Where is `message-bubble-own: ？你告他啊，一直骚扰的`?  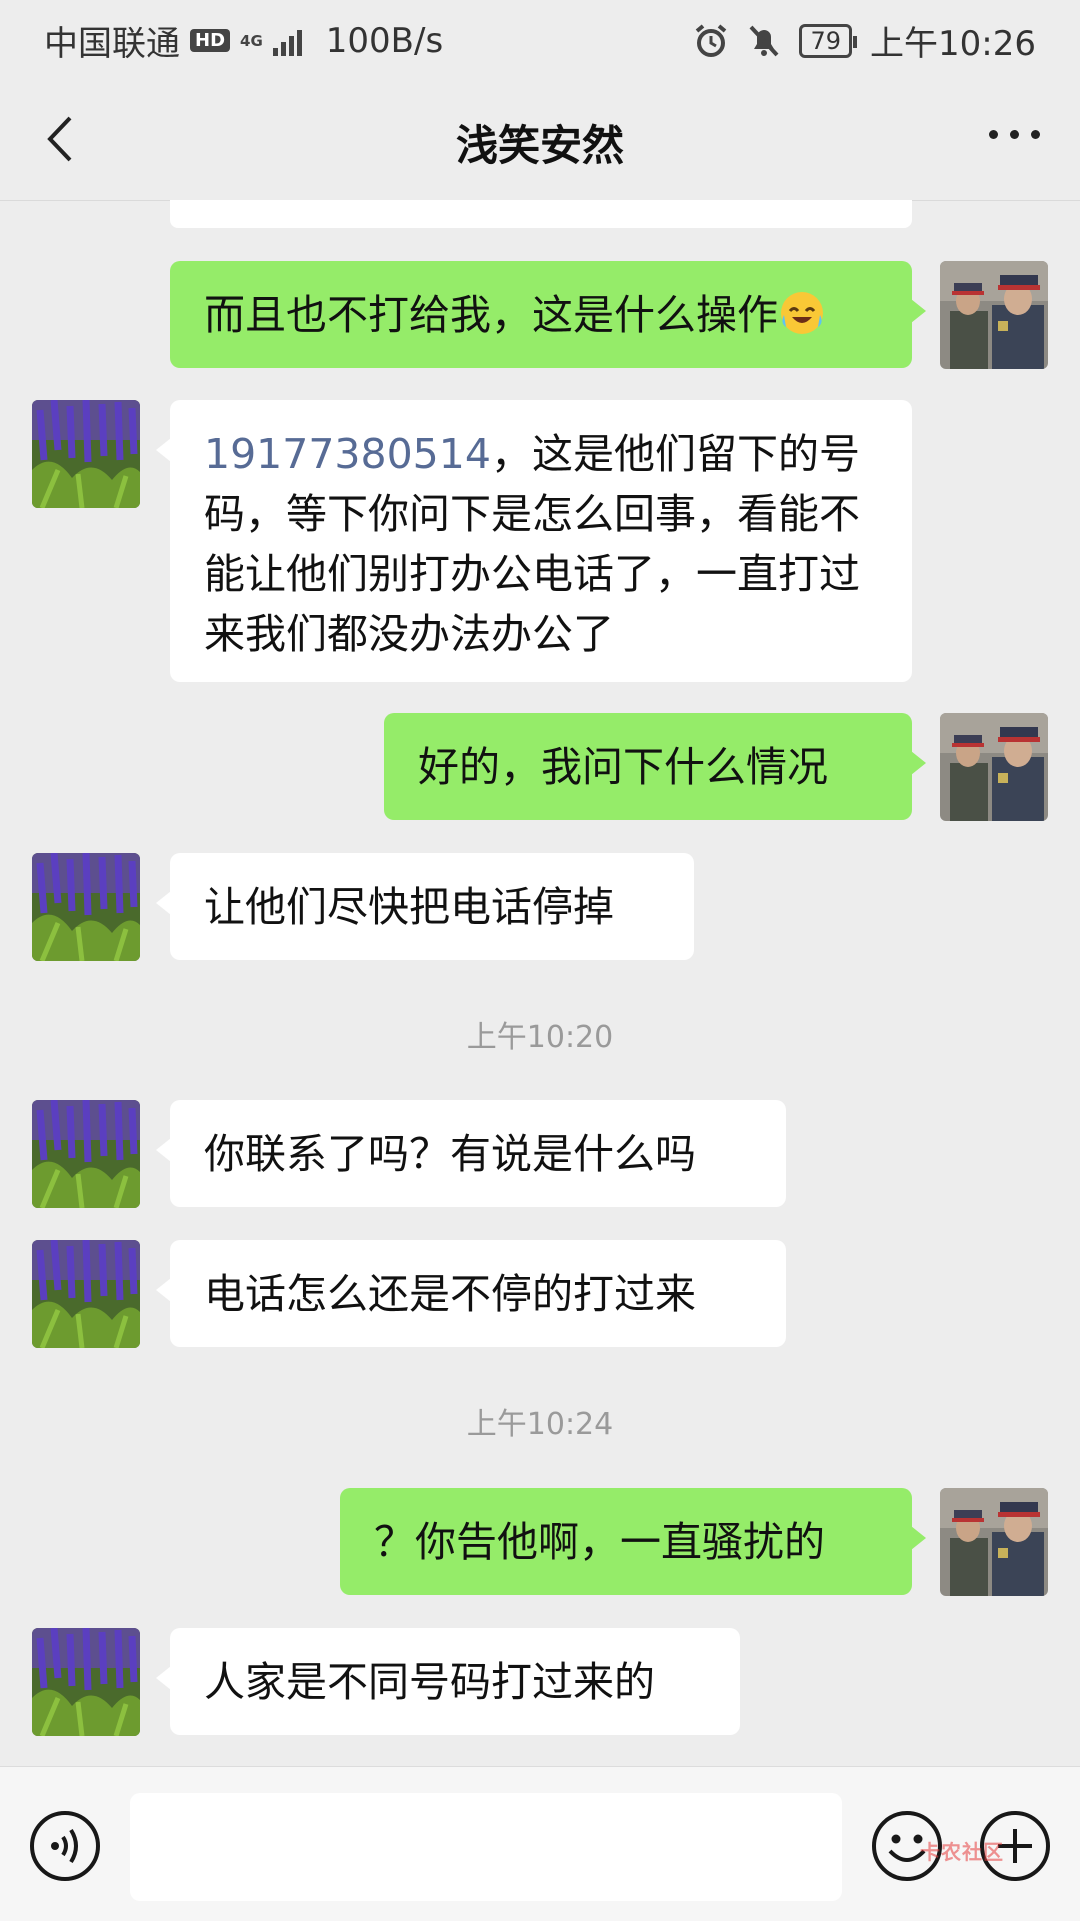
message-bubble-own: ？你告他啊，一直骚扰的 is located at coordinates (633, 1541).